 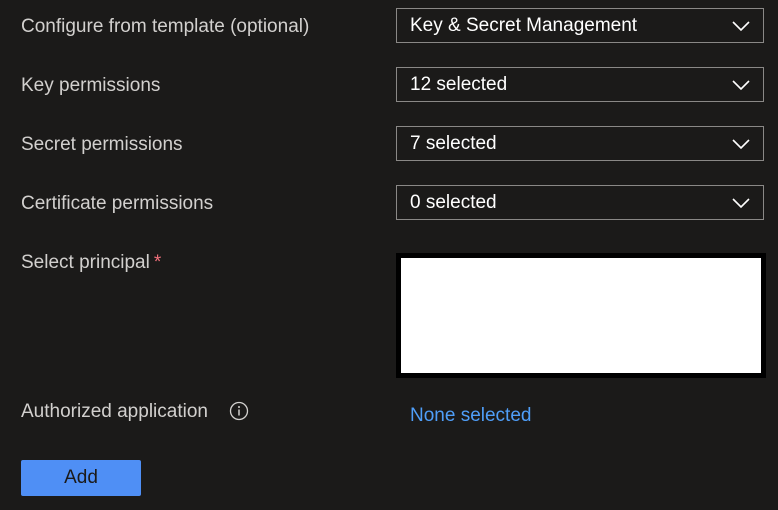 I want to click on secret-permissions-dropdown: 7 selected, so click(x=580, y=143).